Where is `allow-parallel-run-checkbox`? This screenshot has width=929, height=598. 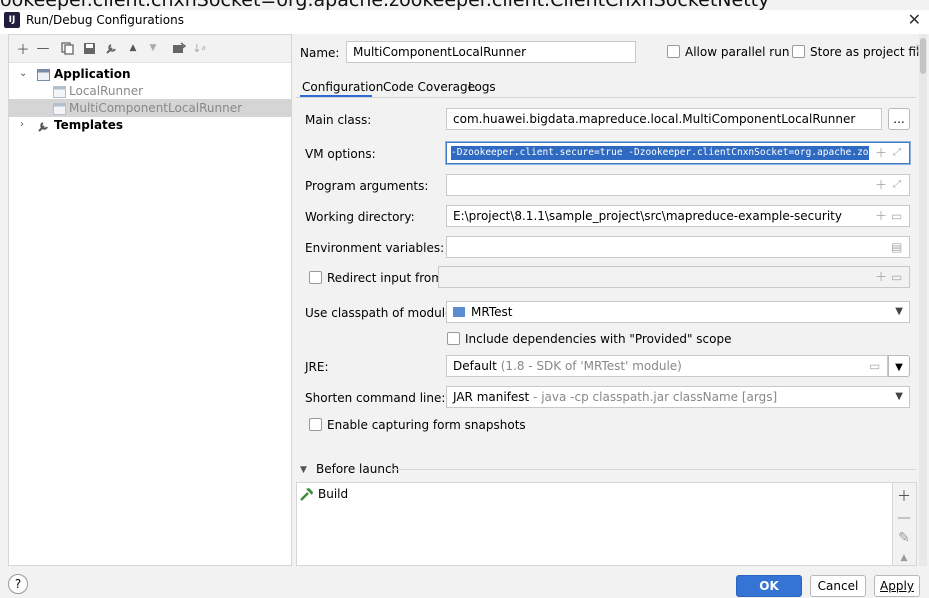 allow-parallel-run-checkbox is located at coordinates (673, 51).